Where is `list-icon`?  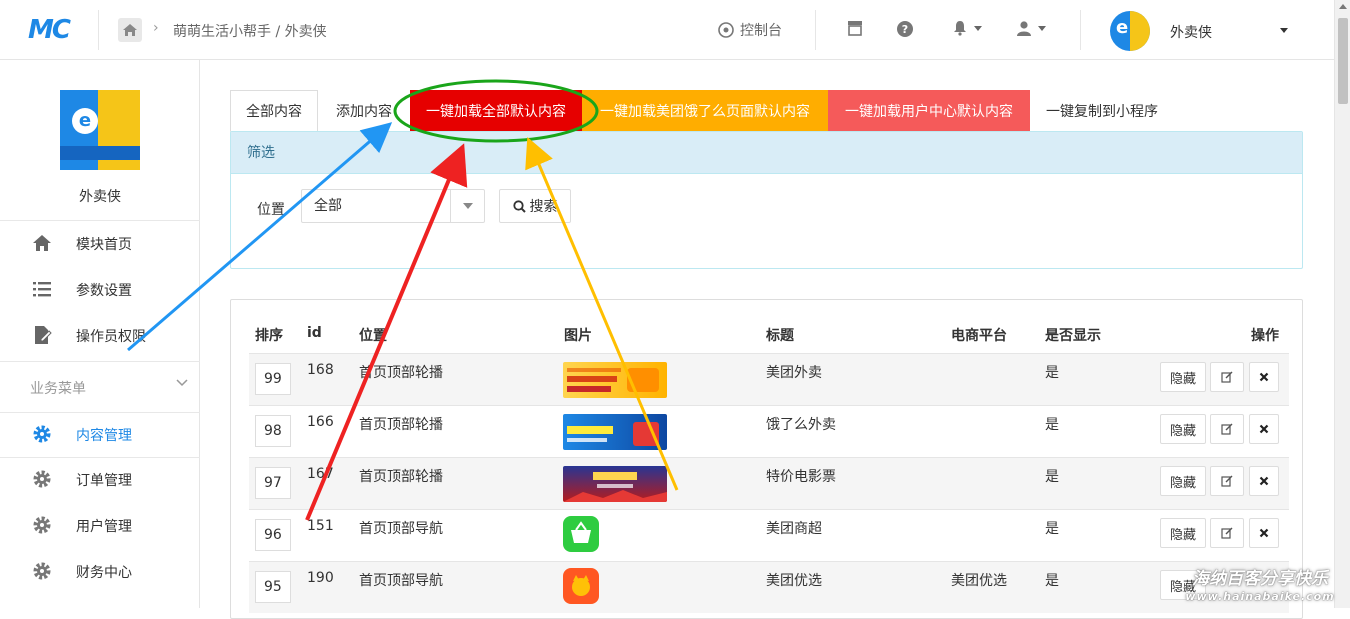 list-icon is located at coordinates (42, 289).